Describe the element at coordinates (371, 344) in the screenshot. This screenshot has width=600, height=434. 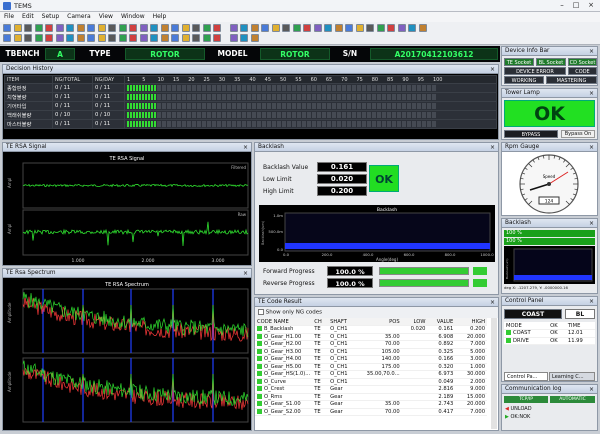
I see `code-row: O_Gear_H2.00 TE O_CH1 70.00 0.892 7.000` at that location.